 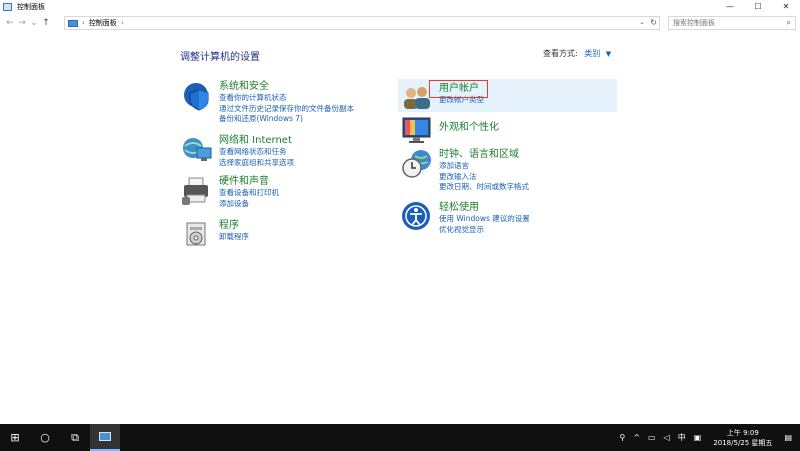 I want to click on start-button: ⊞, so click(x=15, y=437).